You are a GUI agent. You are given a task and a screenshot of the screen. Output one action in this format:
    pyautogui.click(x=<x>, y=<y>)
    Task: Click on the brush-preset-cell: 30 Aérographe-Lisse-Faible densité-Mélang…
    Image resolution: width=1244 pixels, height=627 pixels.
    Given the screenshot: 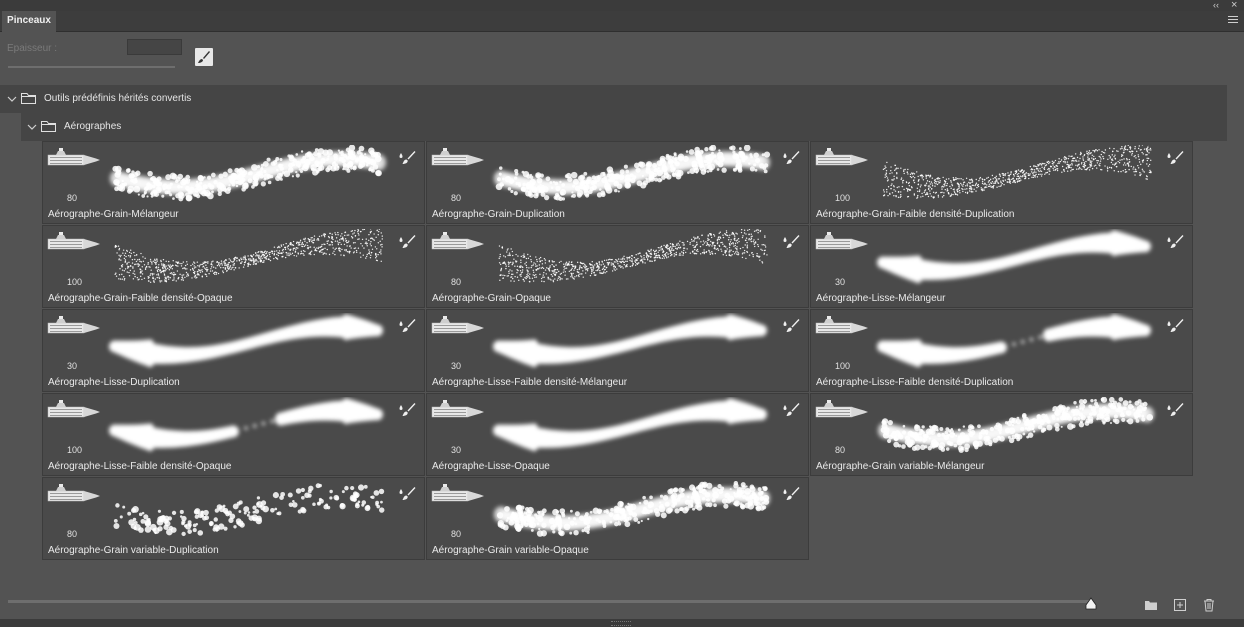 What is the action you would take?
    pyautogui.click(x=617, y=350)
    